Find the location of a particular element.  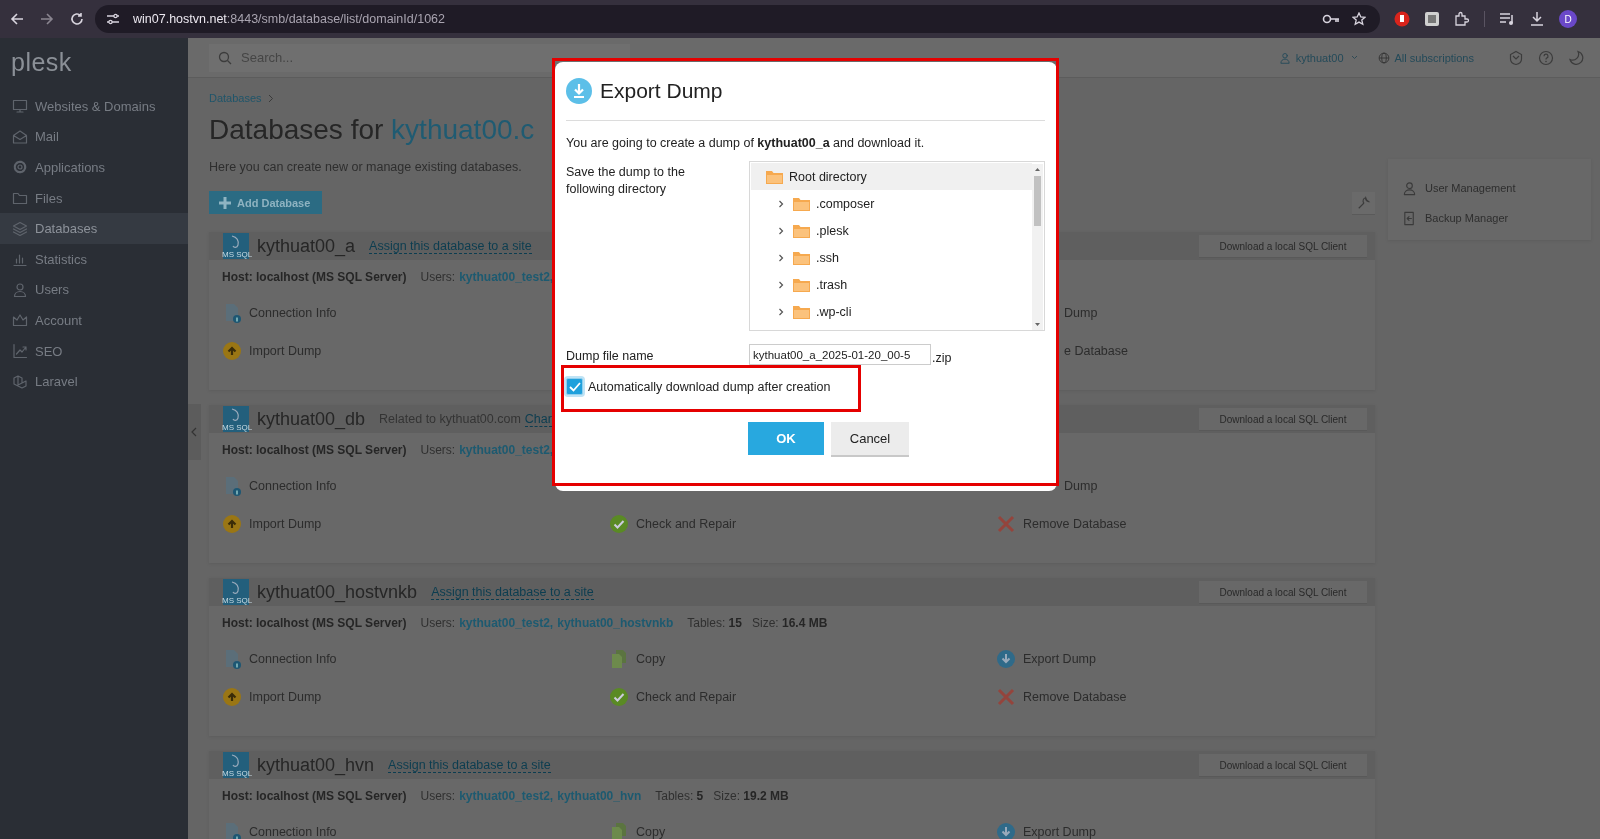

checkbox is located at coordinates (574, 386).